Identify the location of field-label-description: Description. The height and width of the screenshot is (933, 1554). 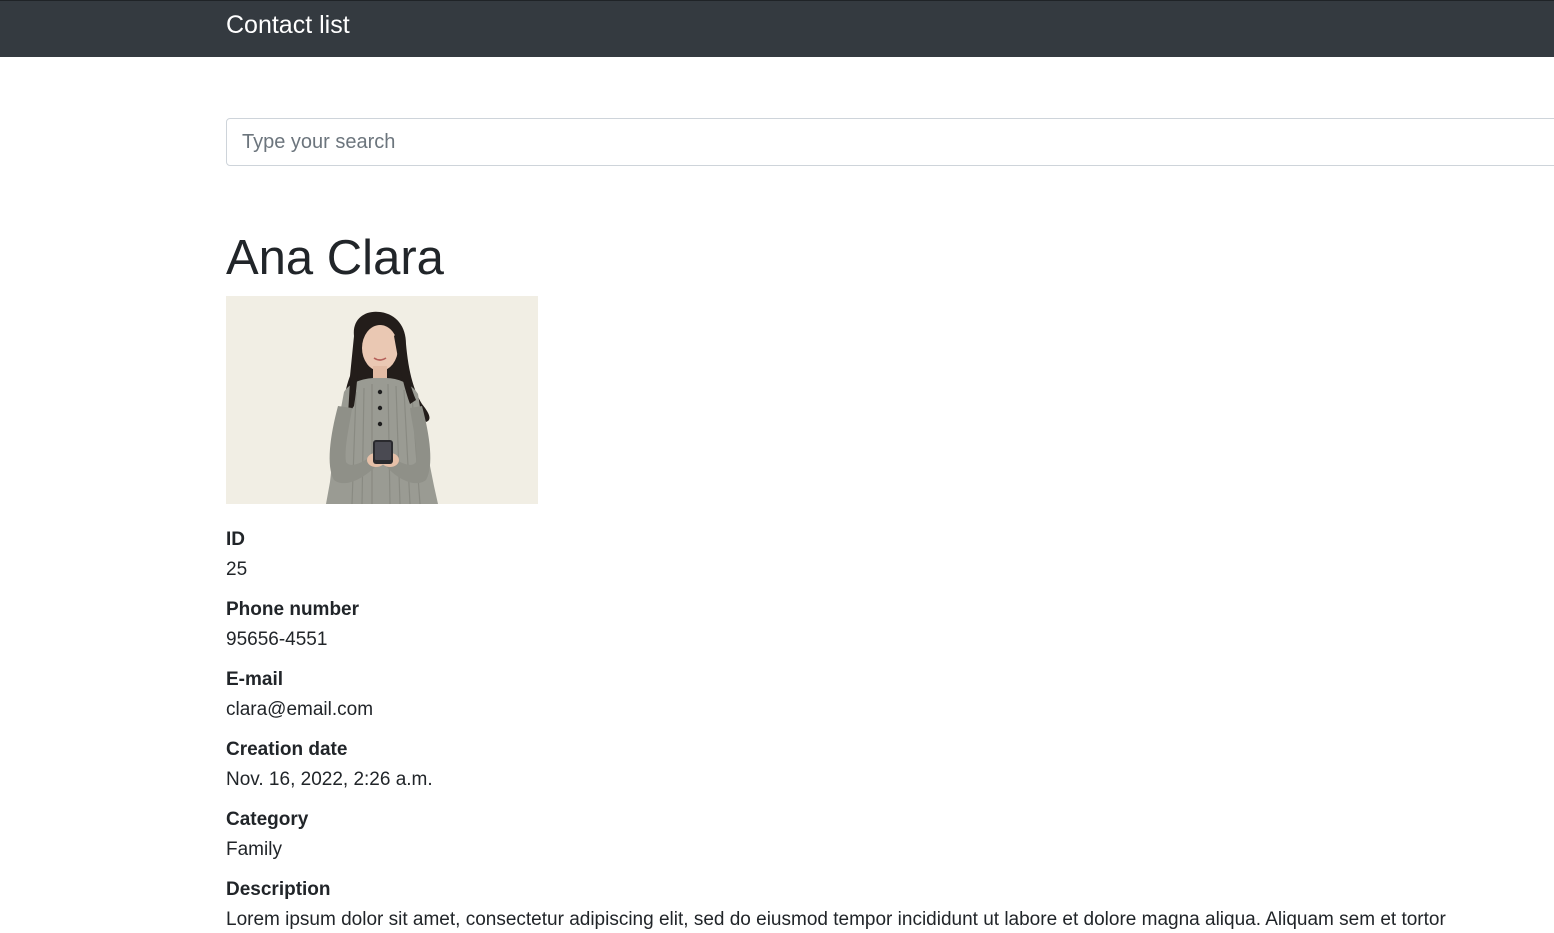
(278, 889).